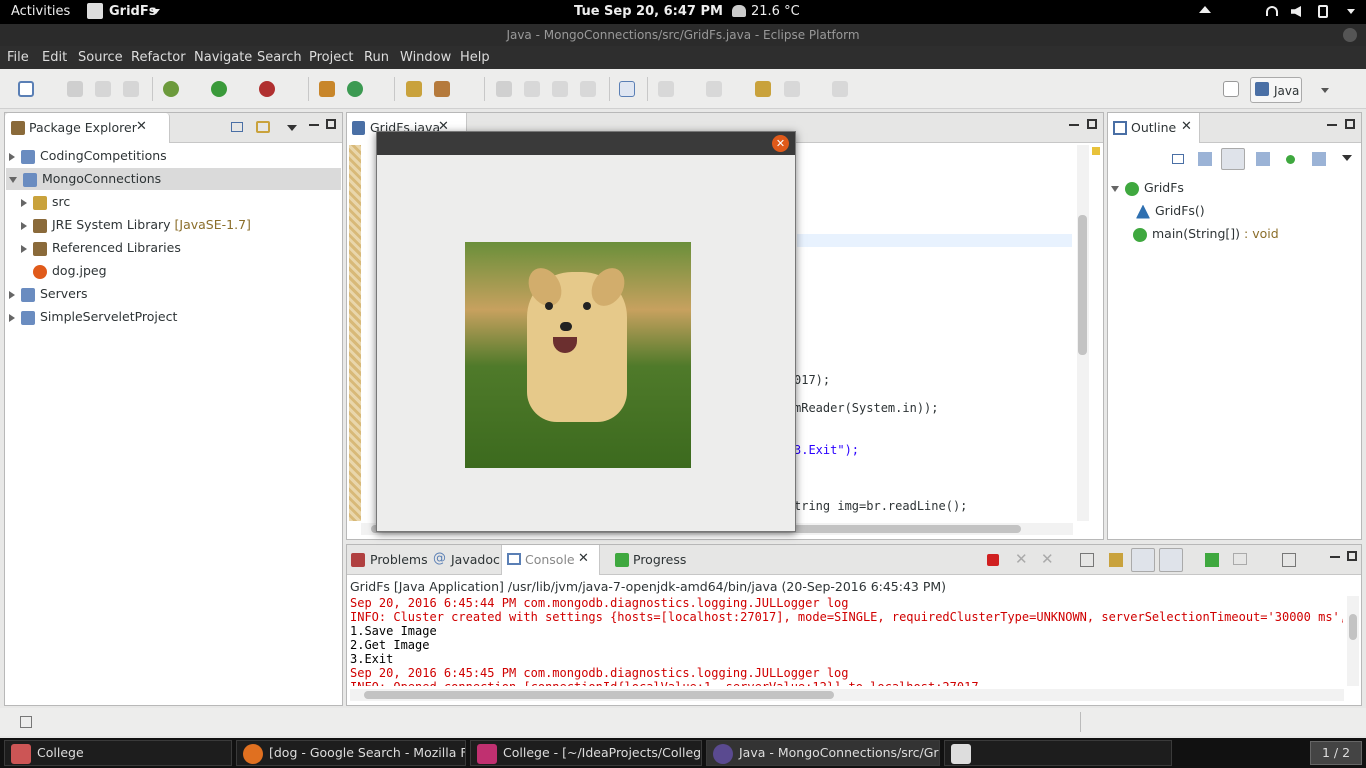 The height and width of the screenshot is (768, 1366). I want to click on show-on-stderr-icon, so click(1171, 560).